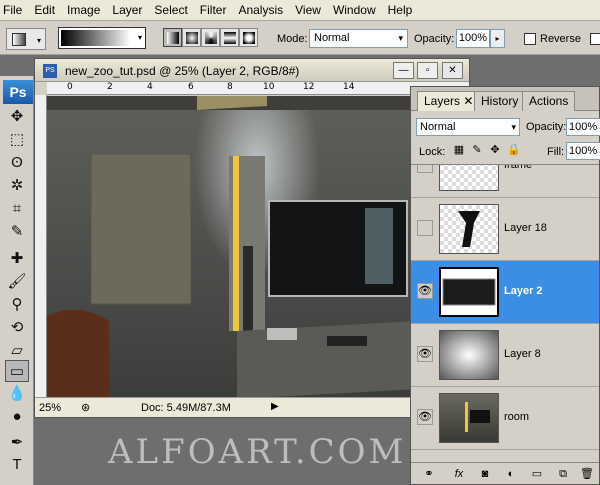 The height and width of the screenshot is (485, 600). What do you see at coordinates (459, 150) in the screenshot?
I see `lock-transparency-icon: ▦` at bounding box center [459, 150].